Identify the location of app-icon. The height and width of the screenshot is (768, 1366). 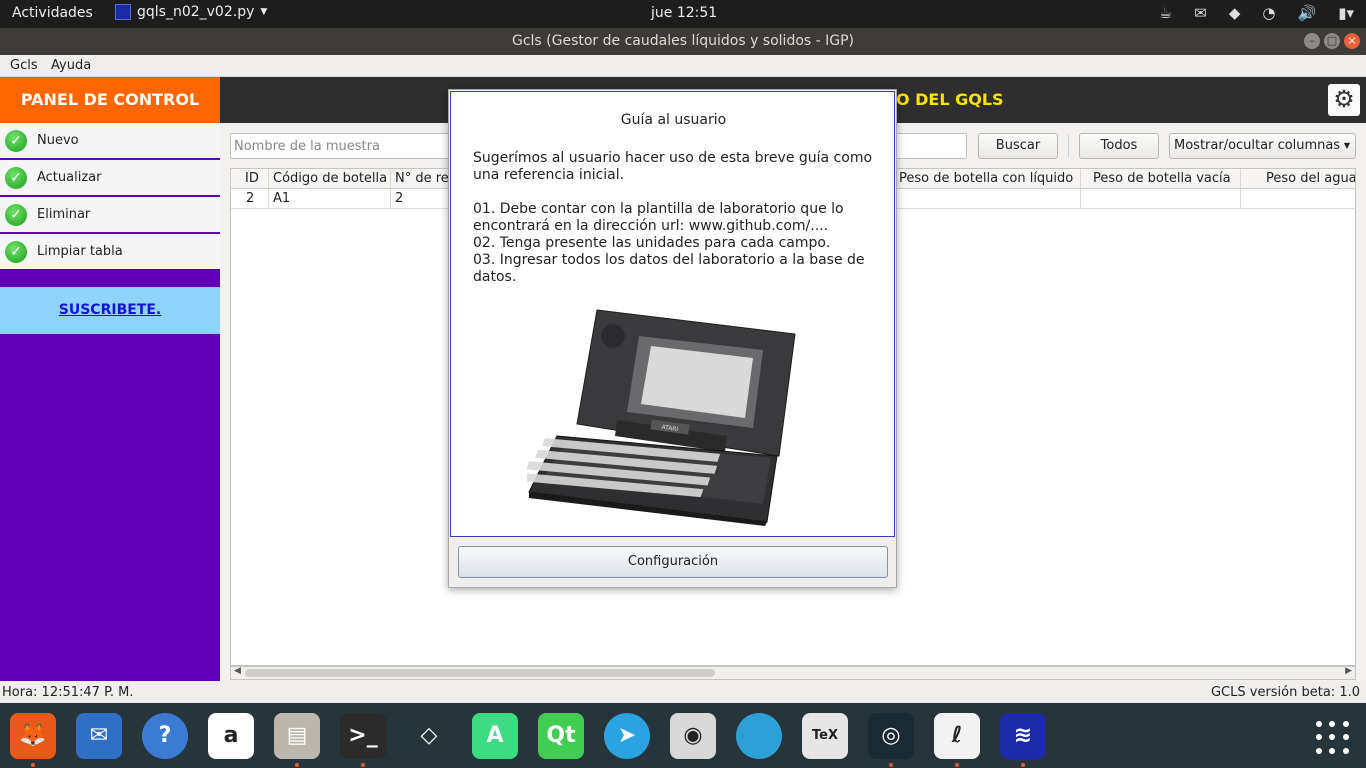
(123, 12).